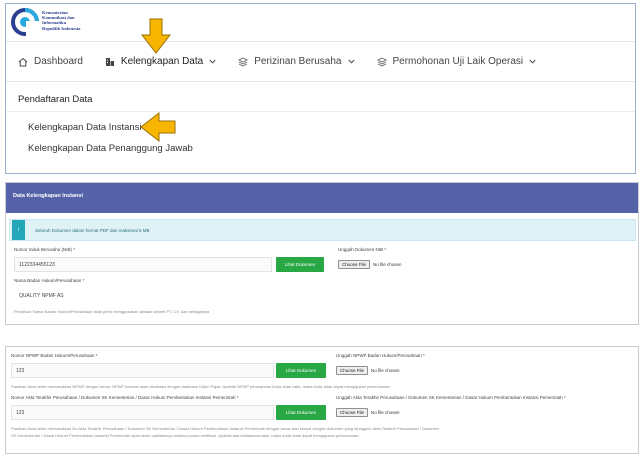  What do you see at coordinates (320, 97) in the screenshot?
I see `dropdown-heading: Pendaftaran Data` at bounding box center [320, 97].